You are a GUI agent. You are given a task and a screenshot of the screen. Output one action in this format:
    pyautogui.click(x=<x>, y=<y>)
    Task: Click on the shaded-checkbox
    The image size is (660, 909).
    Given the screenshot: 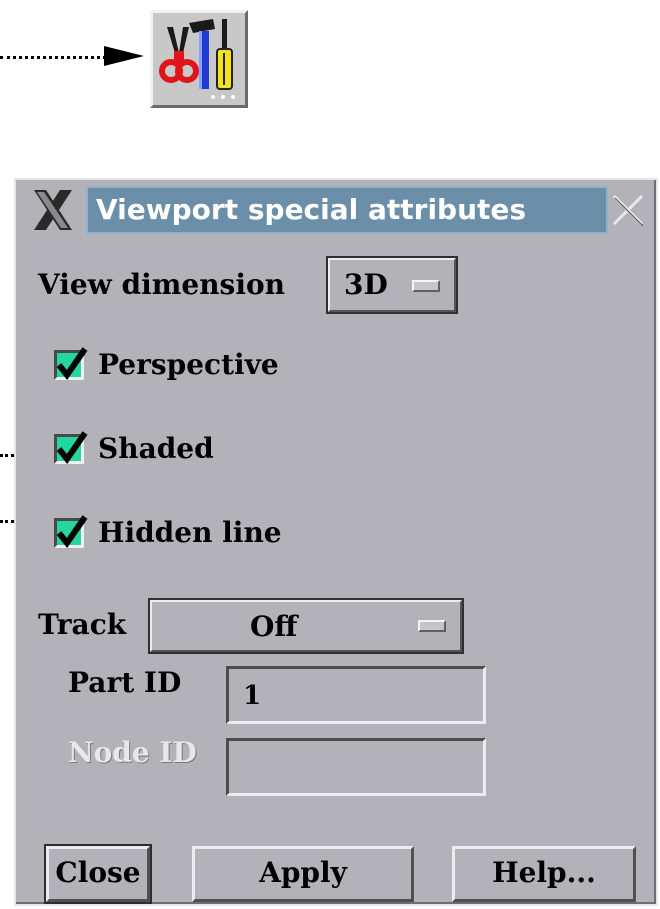 What is the action you would take?
    pyautogui.click(x=71, y=448)
    